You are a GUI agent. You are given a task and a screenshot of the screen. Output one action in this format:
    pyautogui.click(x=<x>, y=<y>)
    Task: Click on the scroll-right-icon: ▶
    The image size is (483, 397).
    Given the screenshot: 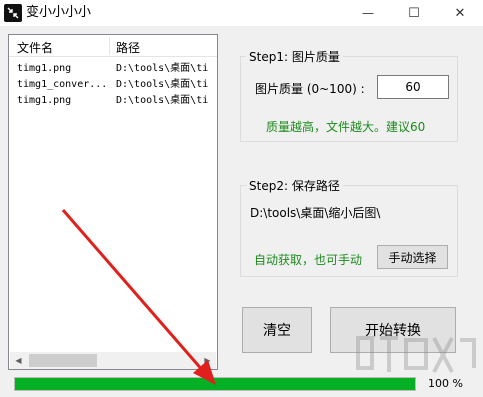 What is the action you would take?
    pyautogui.click(x=207, y=360)
    